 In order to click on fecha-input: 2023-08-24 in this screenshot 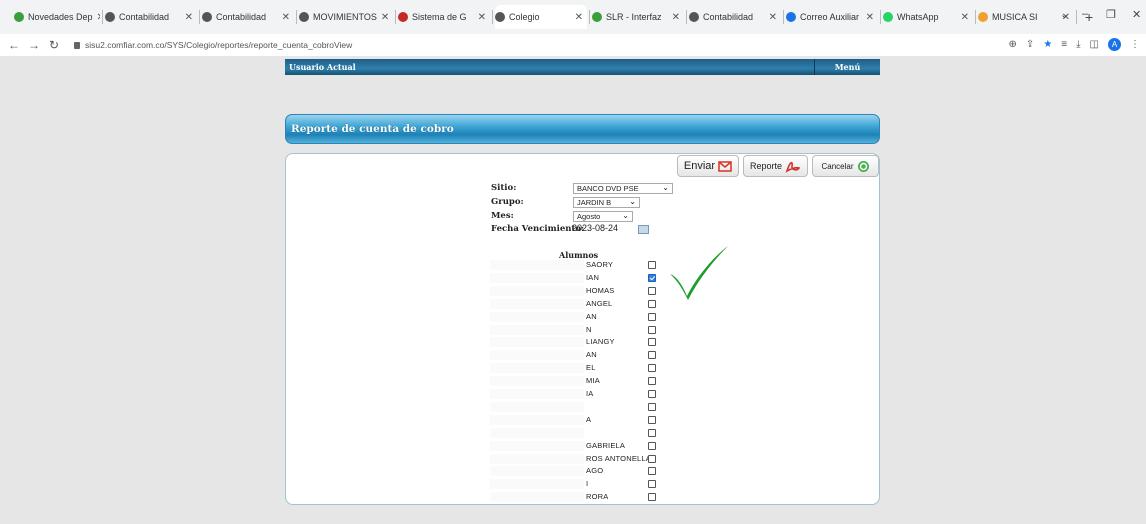, I will do `click(595, 228)`.